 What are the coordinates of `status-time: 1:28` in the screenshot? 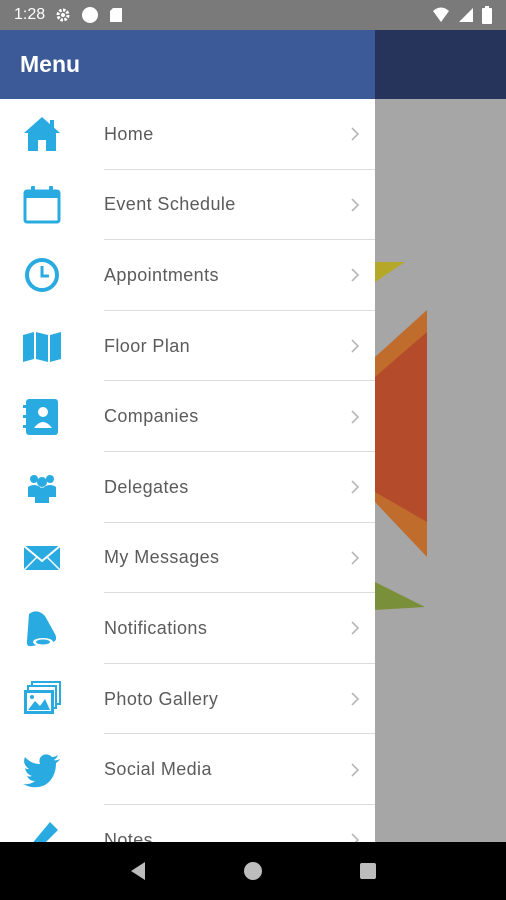 It's located at (30, 14).